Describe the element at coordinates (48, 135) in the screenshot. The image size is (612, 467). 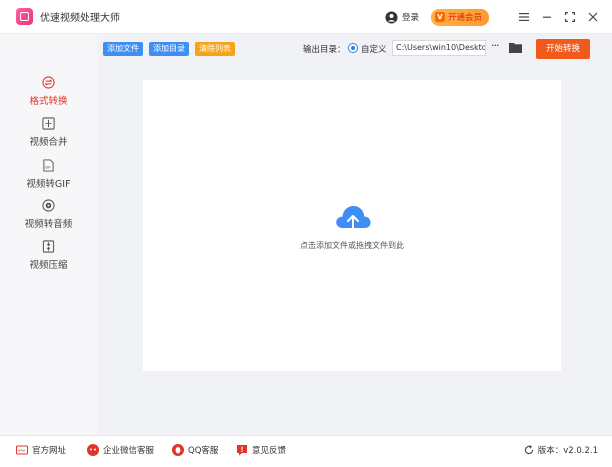
I see `sidebar-item-video-merge: 视频合并` at that location.